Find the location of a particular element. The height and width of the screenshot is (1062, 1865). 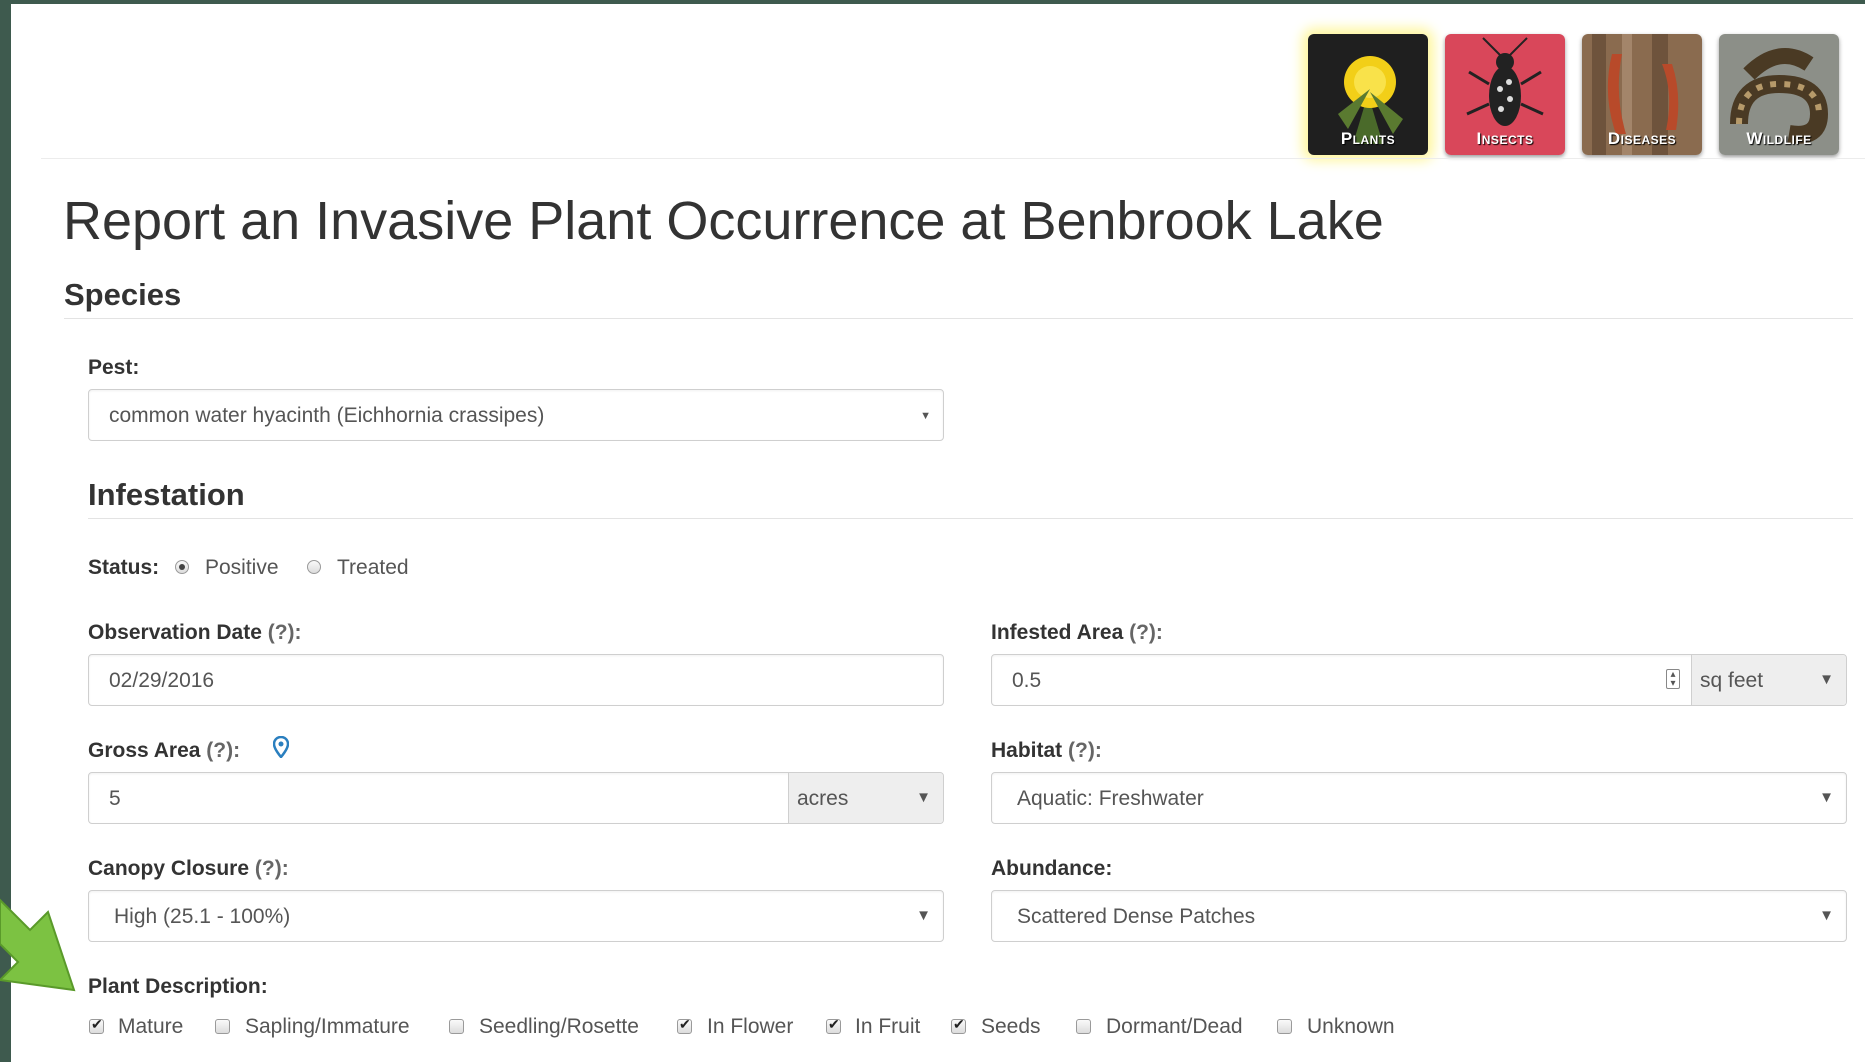

map-pin-icon is located at coordinates (281, 747).